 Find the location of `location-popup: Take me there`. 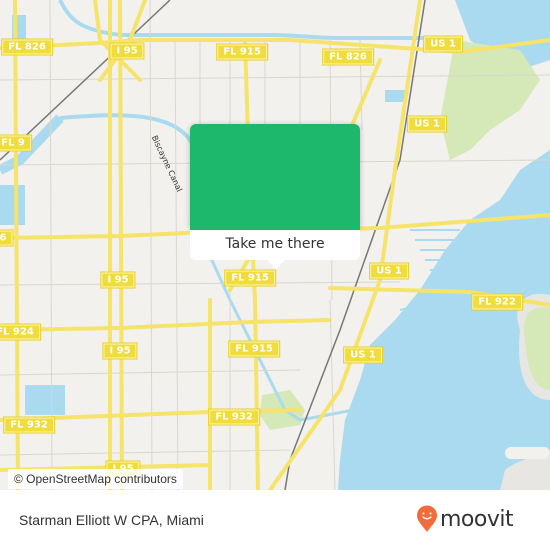

location-popup: Take me there is located at coordinates (275, 196).